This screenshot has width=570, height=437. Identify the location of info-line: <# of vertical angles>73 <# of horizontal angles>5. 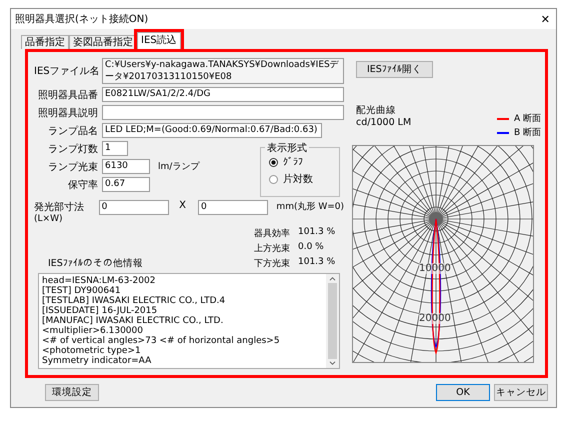
(161, 341).